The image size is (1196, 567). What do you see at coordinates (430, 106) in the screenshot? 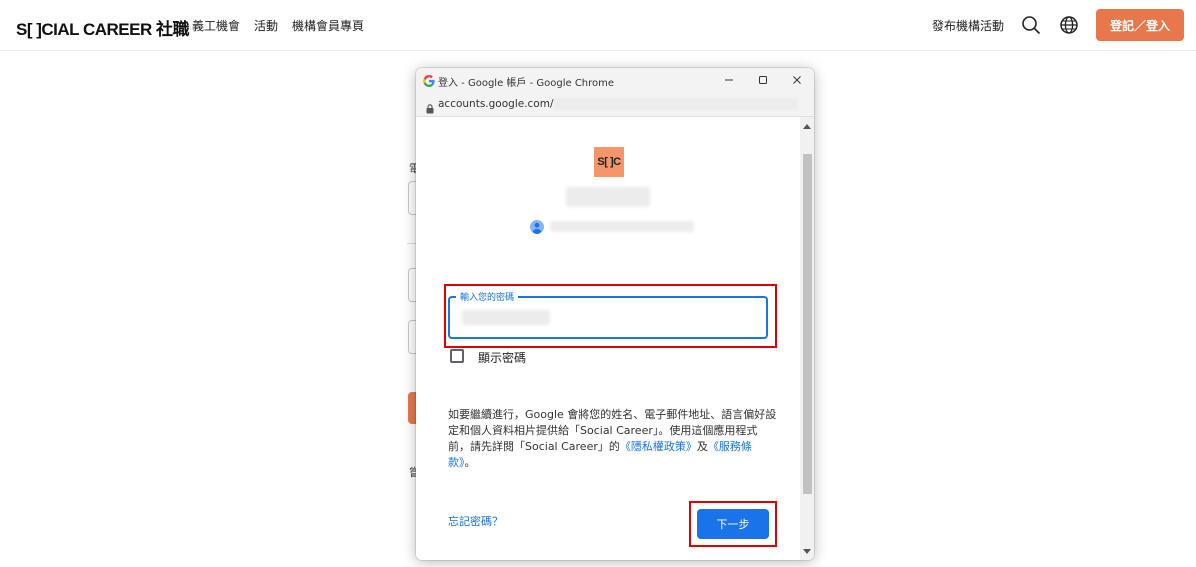
I see `lock-icon` at bounding box center [430, 106].